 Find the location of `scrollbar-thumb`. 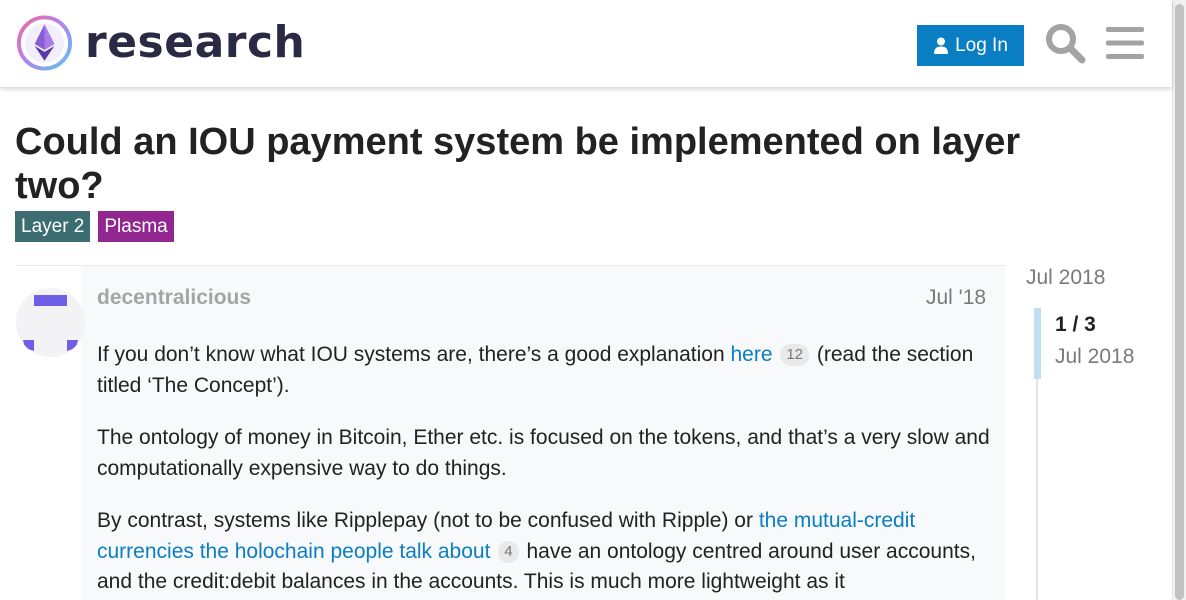

scrollbar-thumb is located at coordinates (1179, 302).